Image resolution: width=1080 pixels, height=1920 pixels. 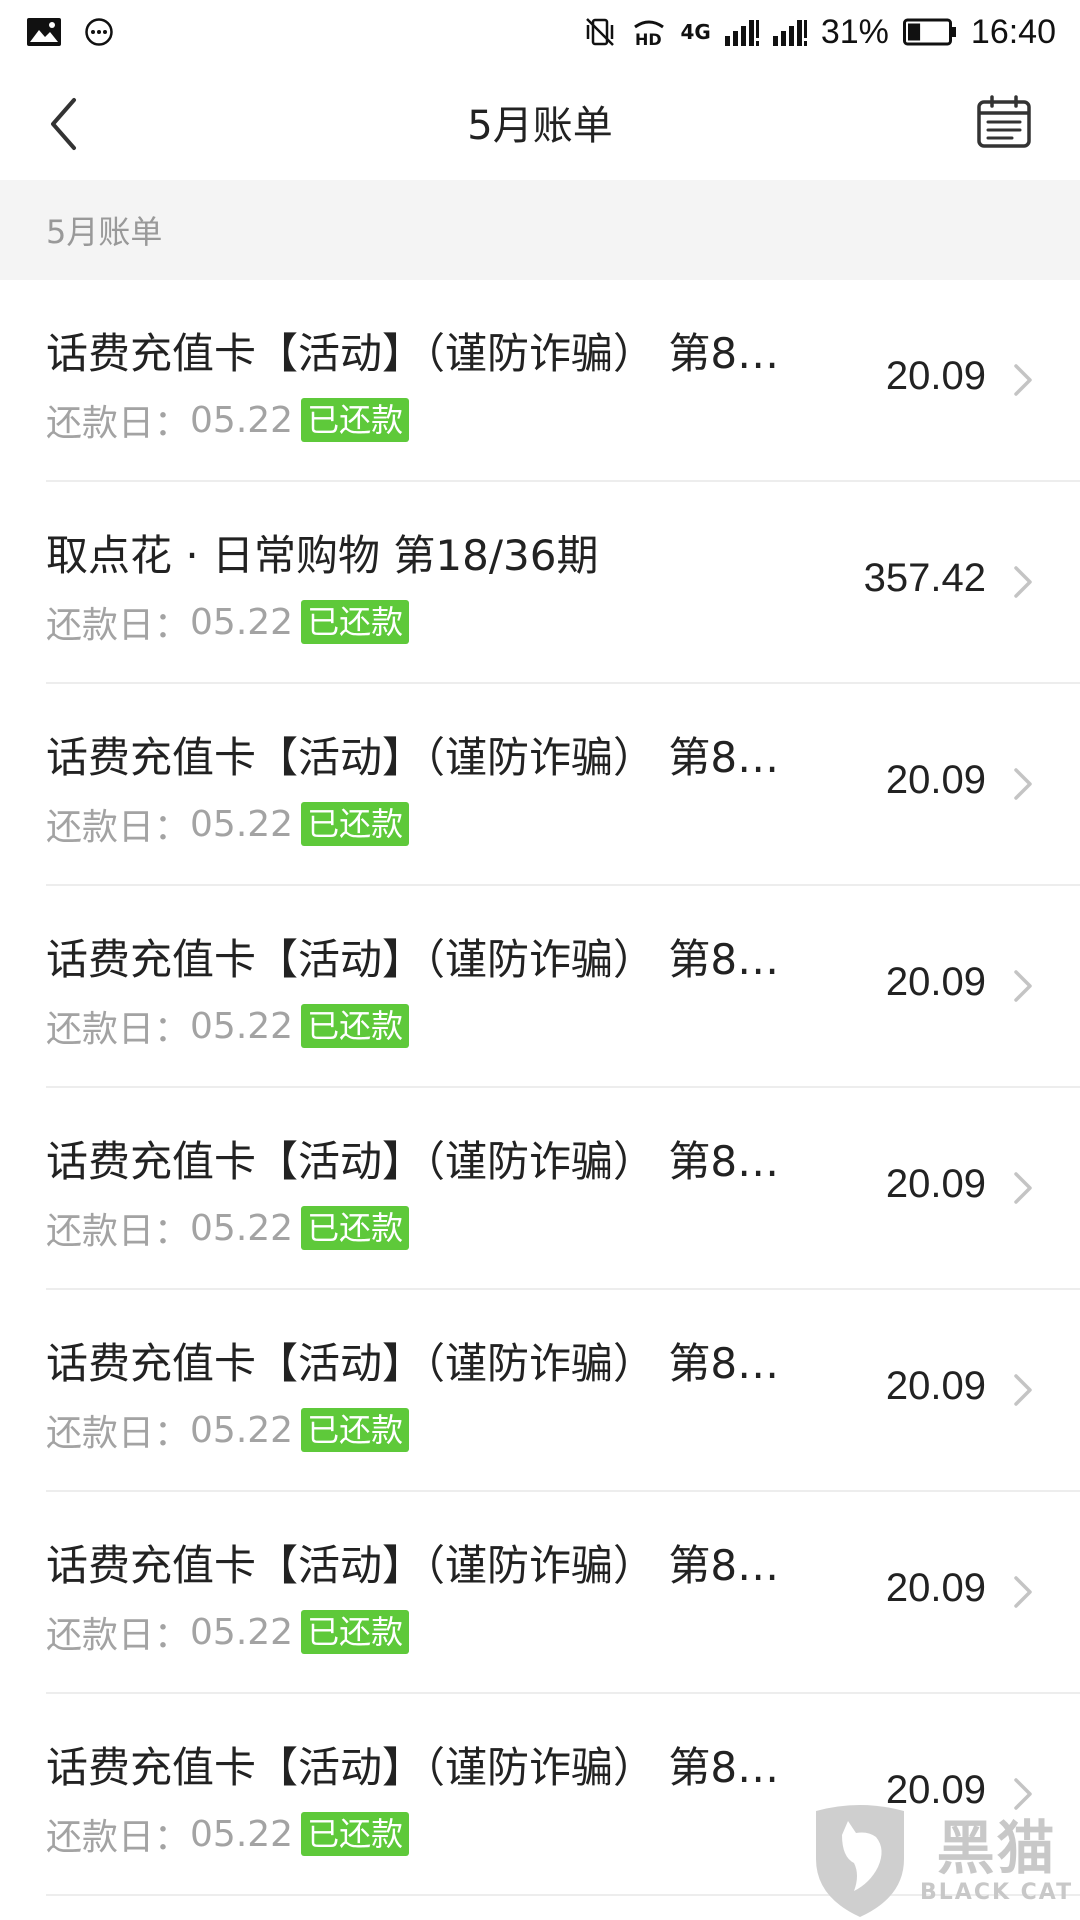 I want to click on clock: 16:40, so click(x=1013, y=31).